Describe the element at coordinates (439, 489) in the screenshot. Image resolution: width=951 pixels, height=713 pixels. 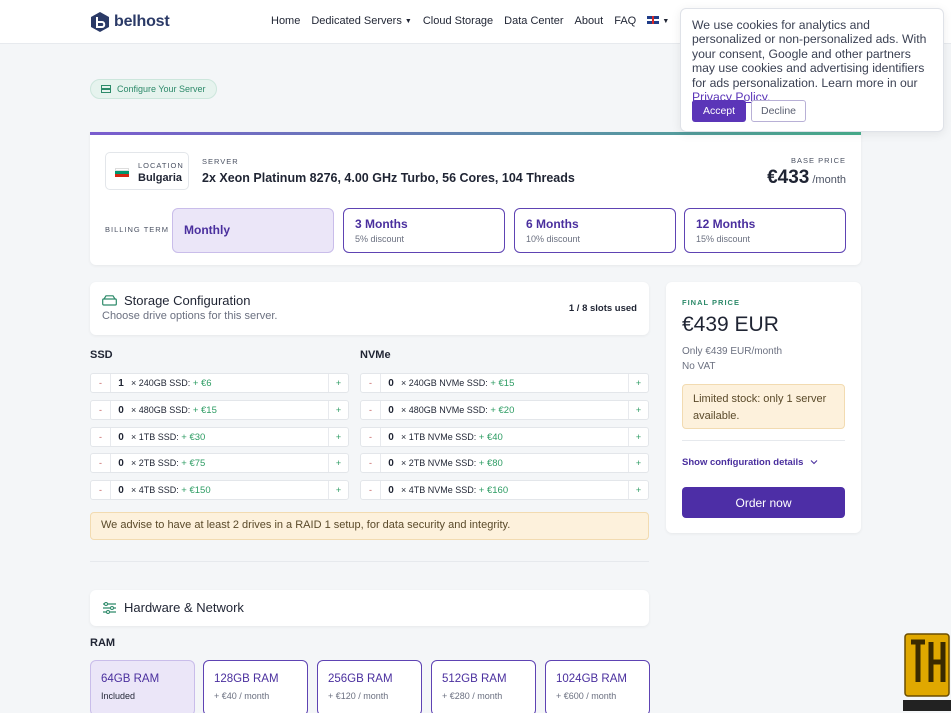
I see `drive-name: × 4TB NVMe SSD:` at that location.